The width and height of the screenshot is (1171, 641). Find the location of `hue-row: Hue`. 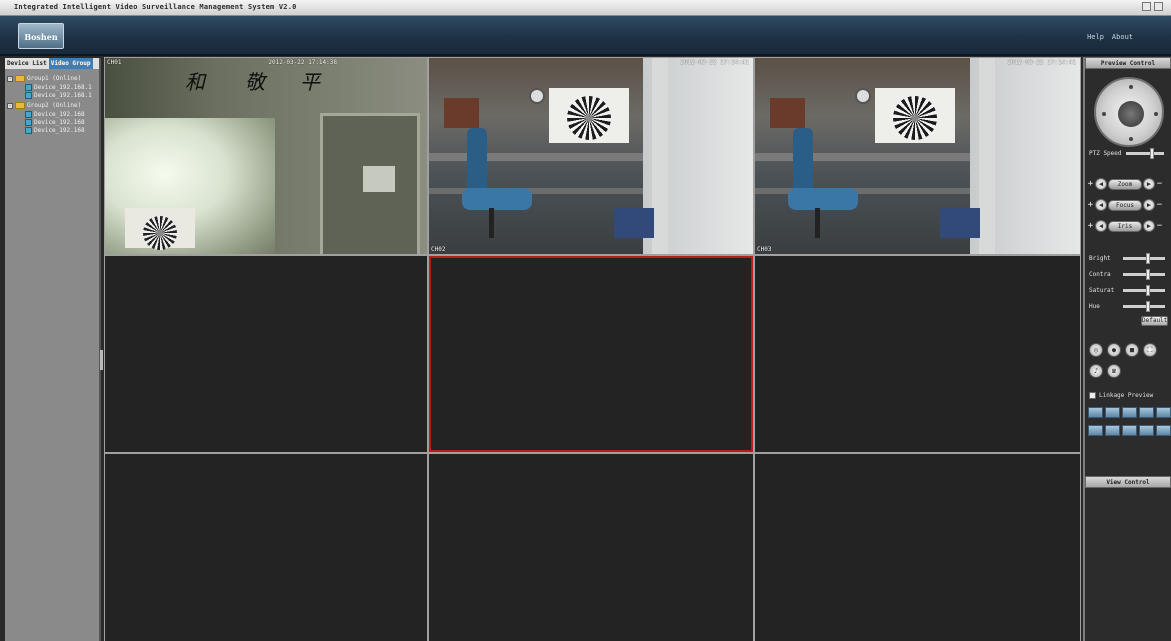

hue-row: Hue is located at coordinates (1127, 306).